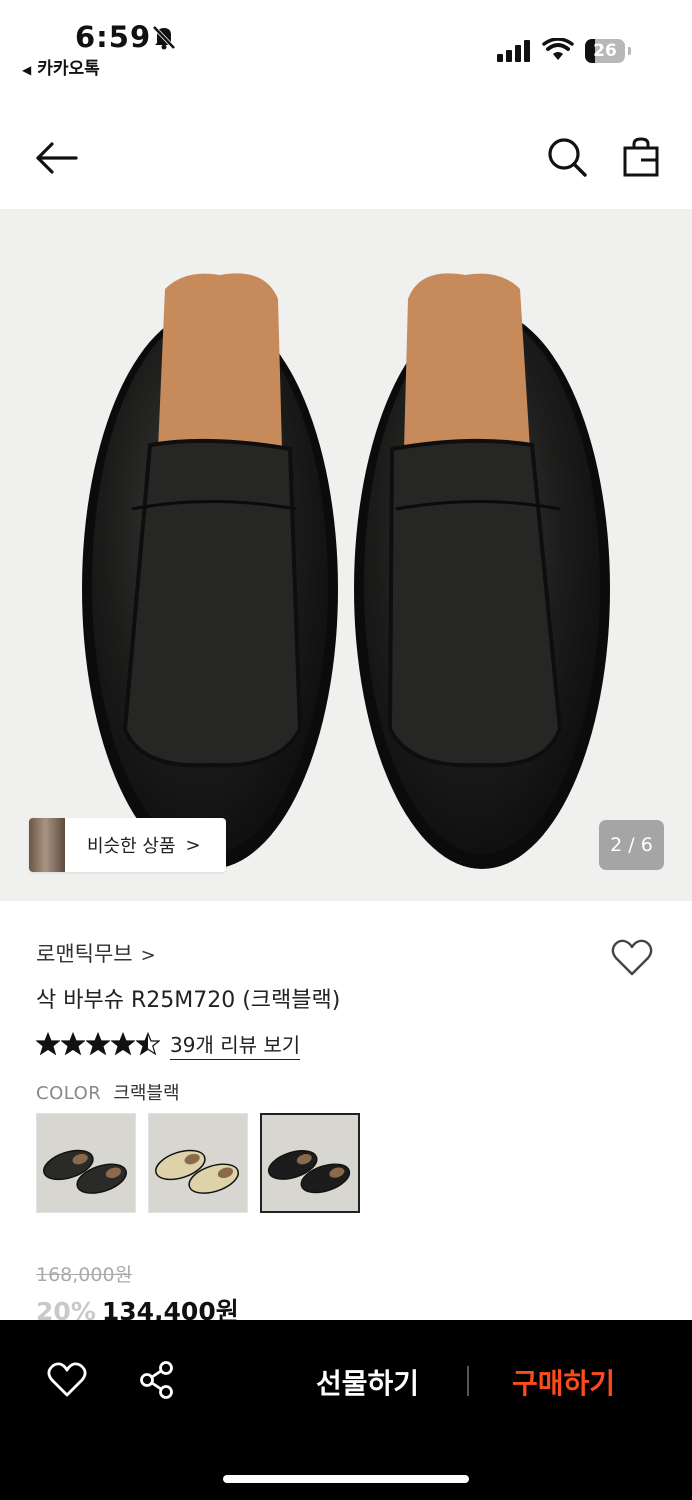  Describe the element at coordinates (113, 37) in the screenshot. I see `status-time: 6:59` at that location.